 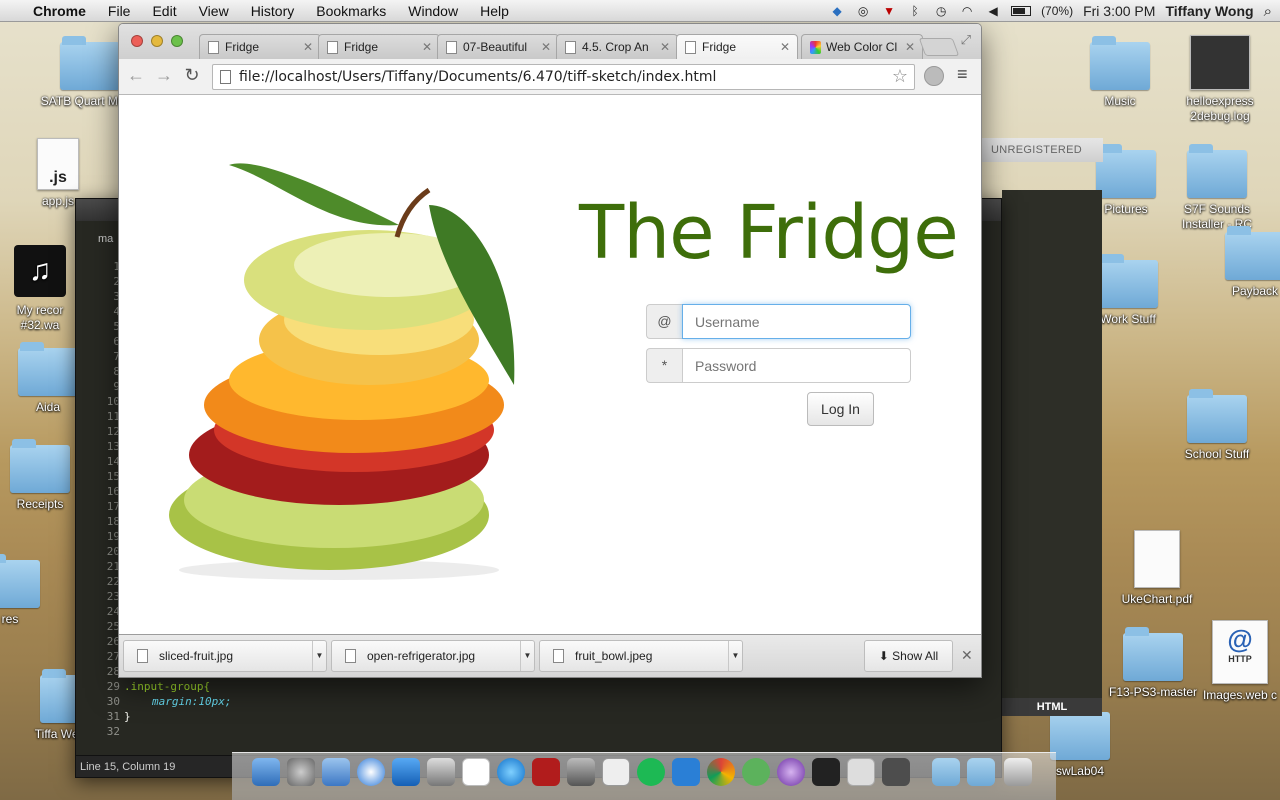 I want to click on system-preferences-icon, so click(x=581, y=772).